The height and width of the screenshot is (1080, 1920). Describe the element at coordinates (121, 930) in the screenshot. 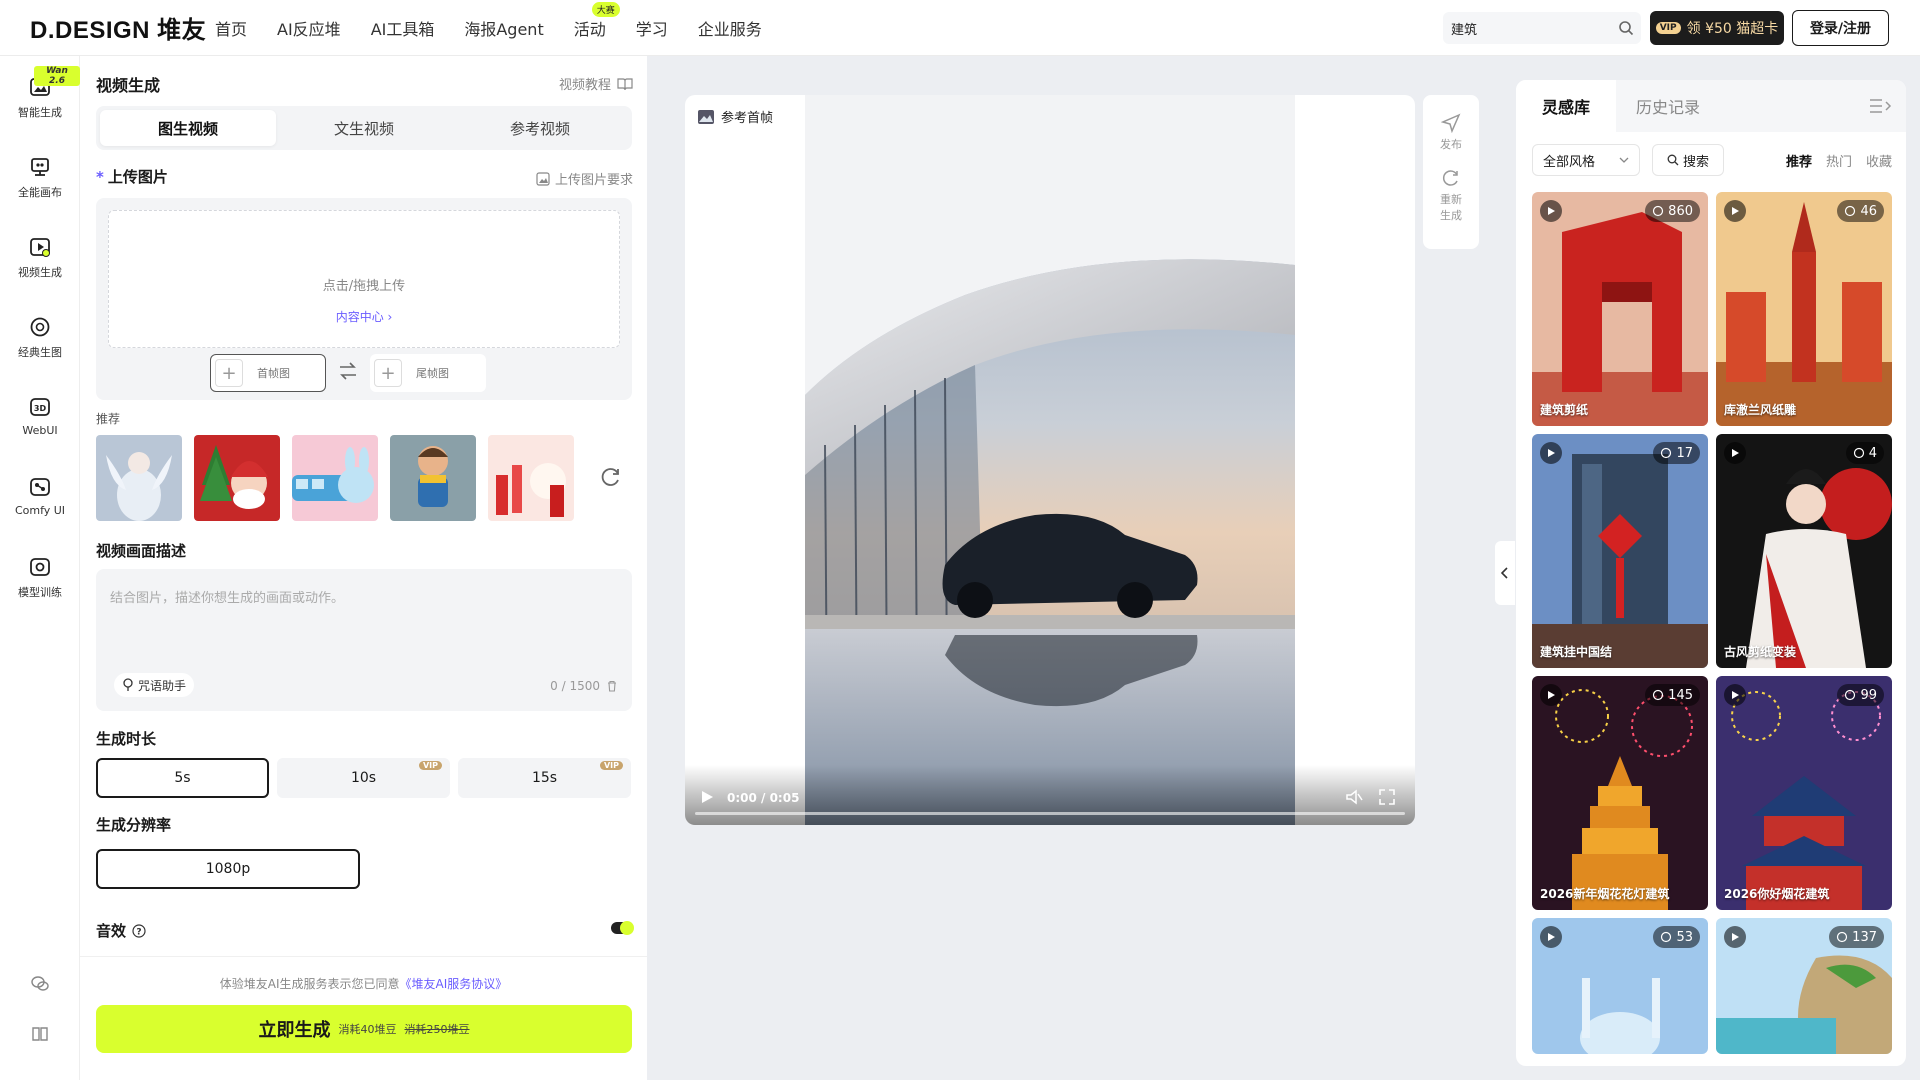

I see `sound-title: 音效 ?` at that location.